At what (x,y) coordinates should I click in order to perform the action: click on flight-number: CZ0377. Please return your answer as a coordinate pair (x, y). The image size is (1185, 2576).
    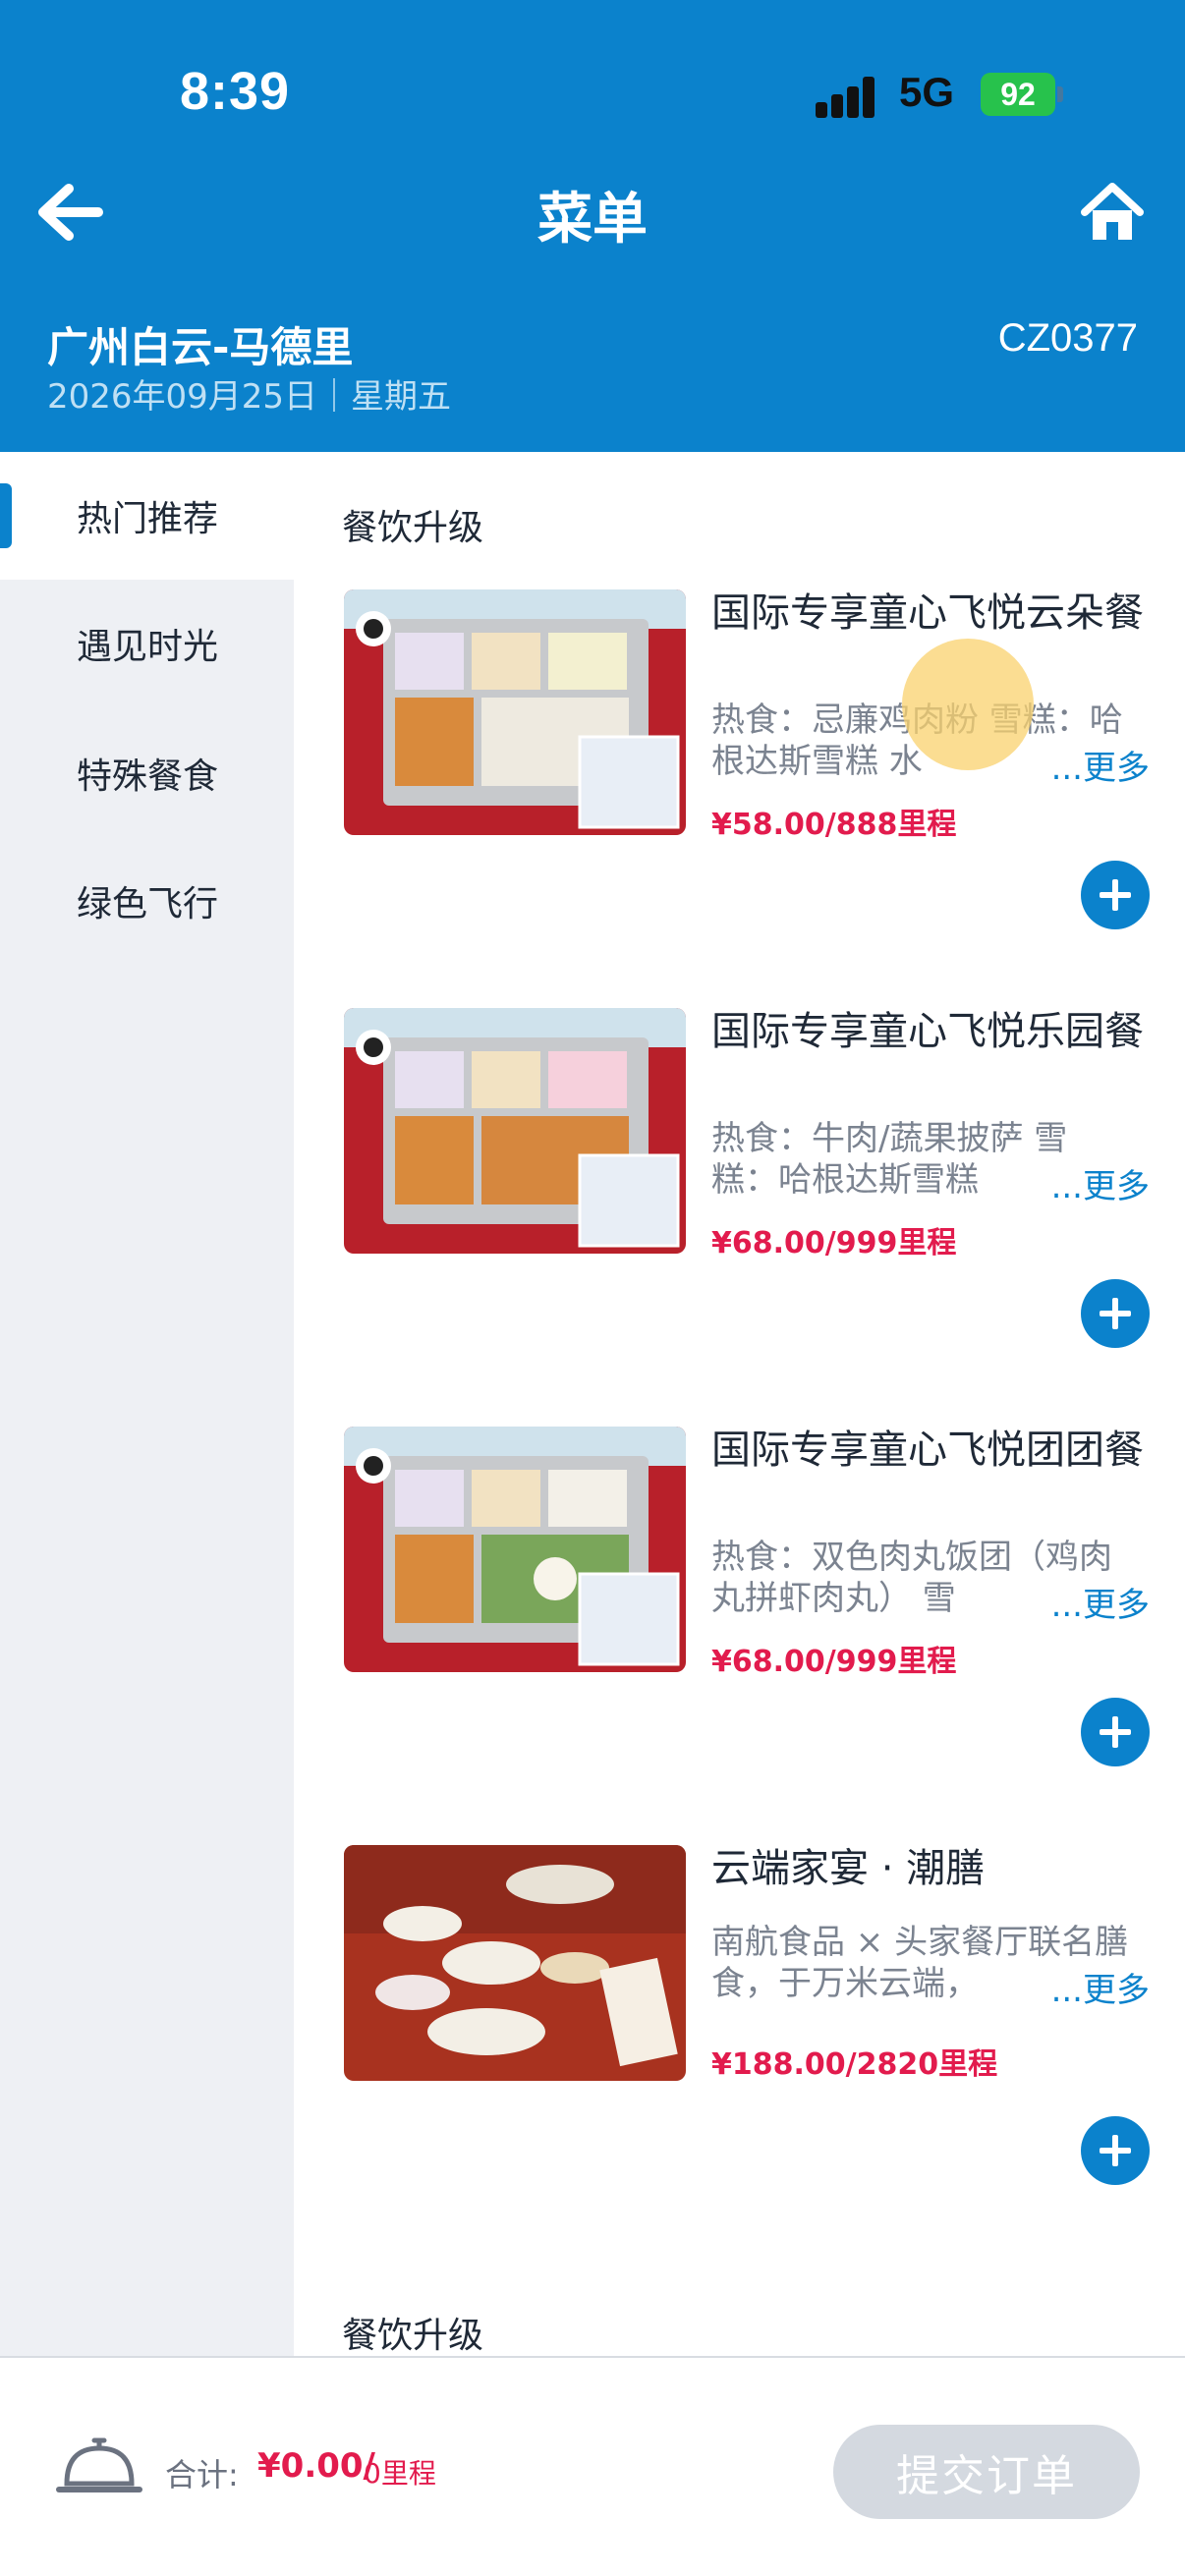
    Looking at the image, I should click on (1068, 338).